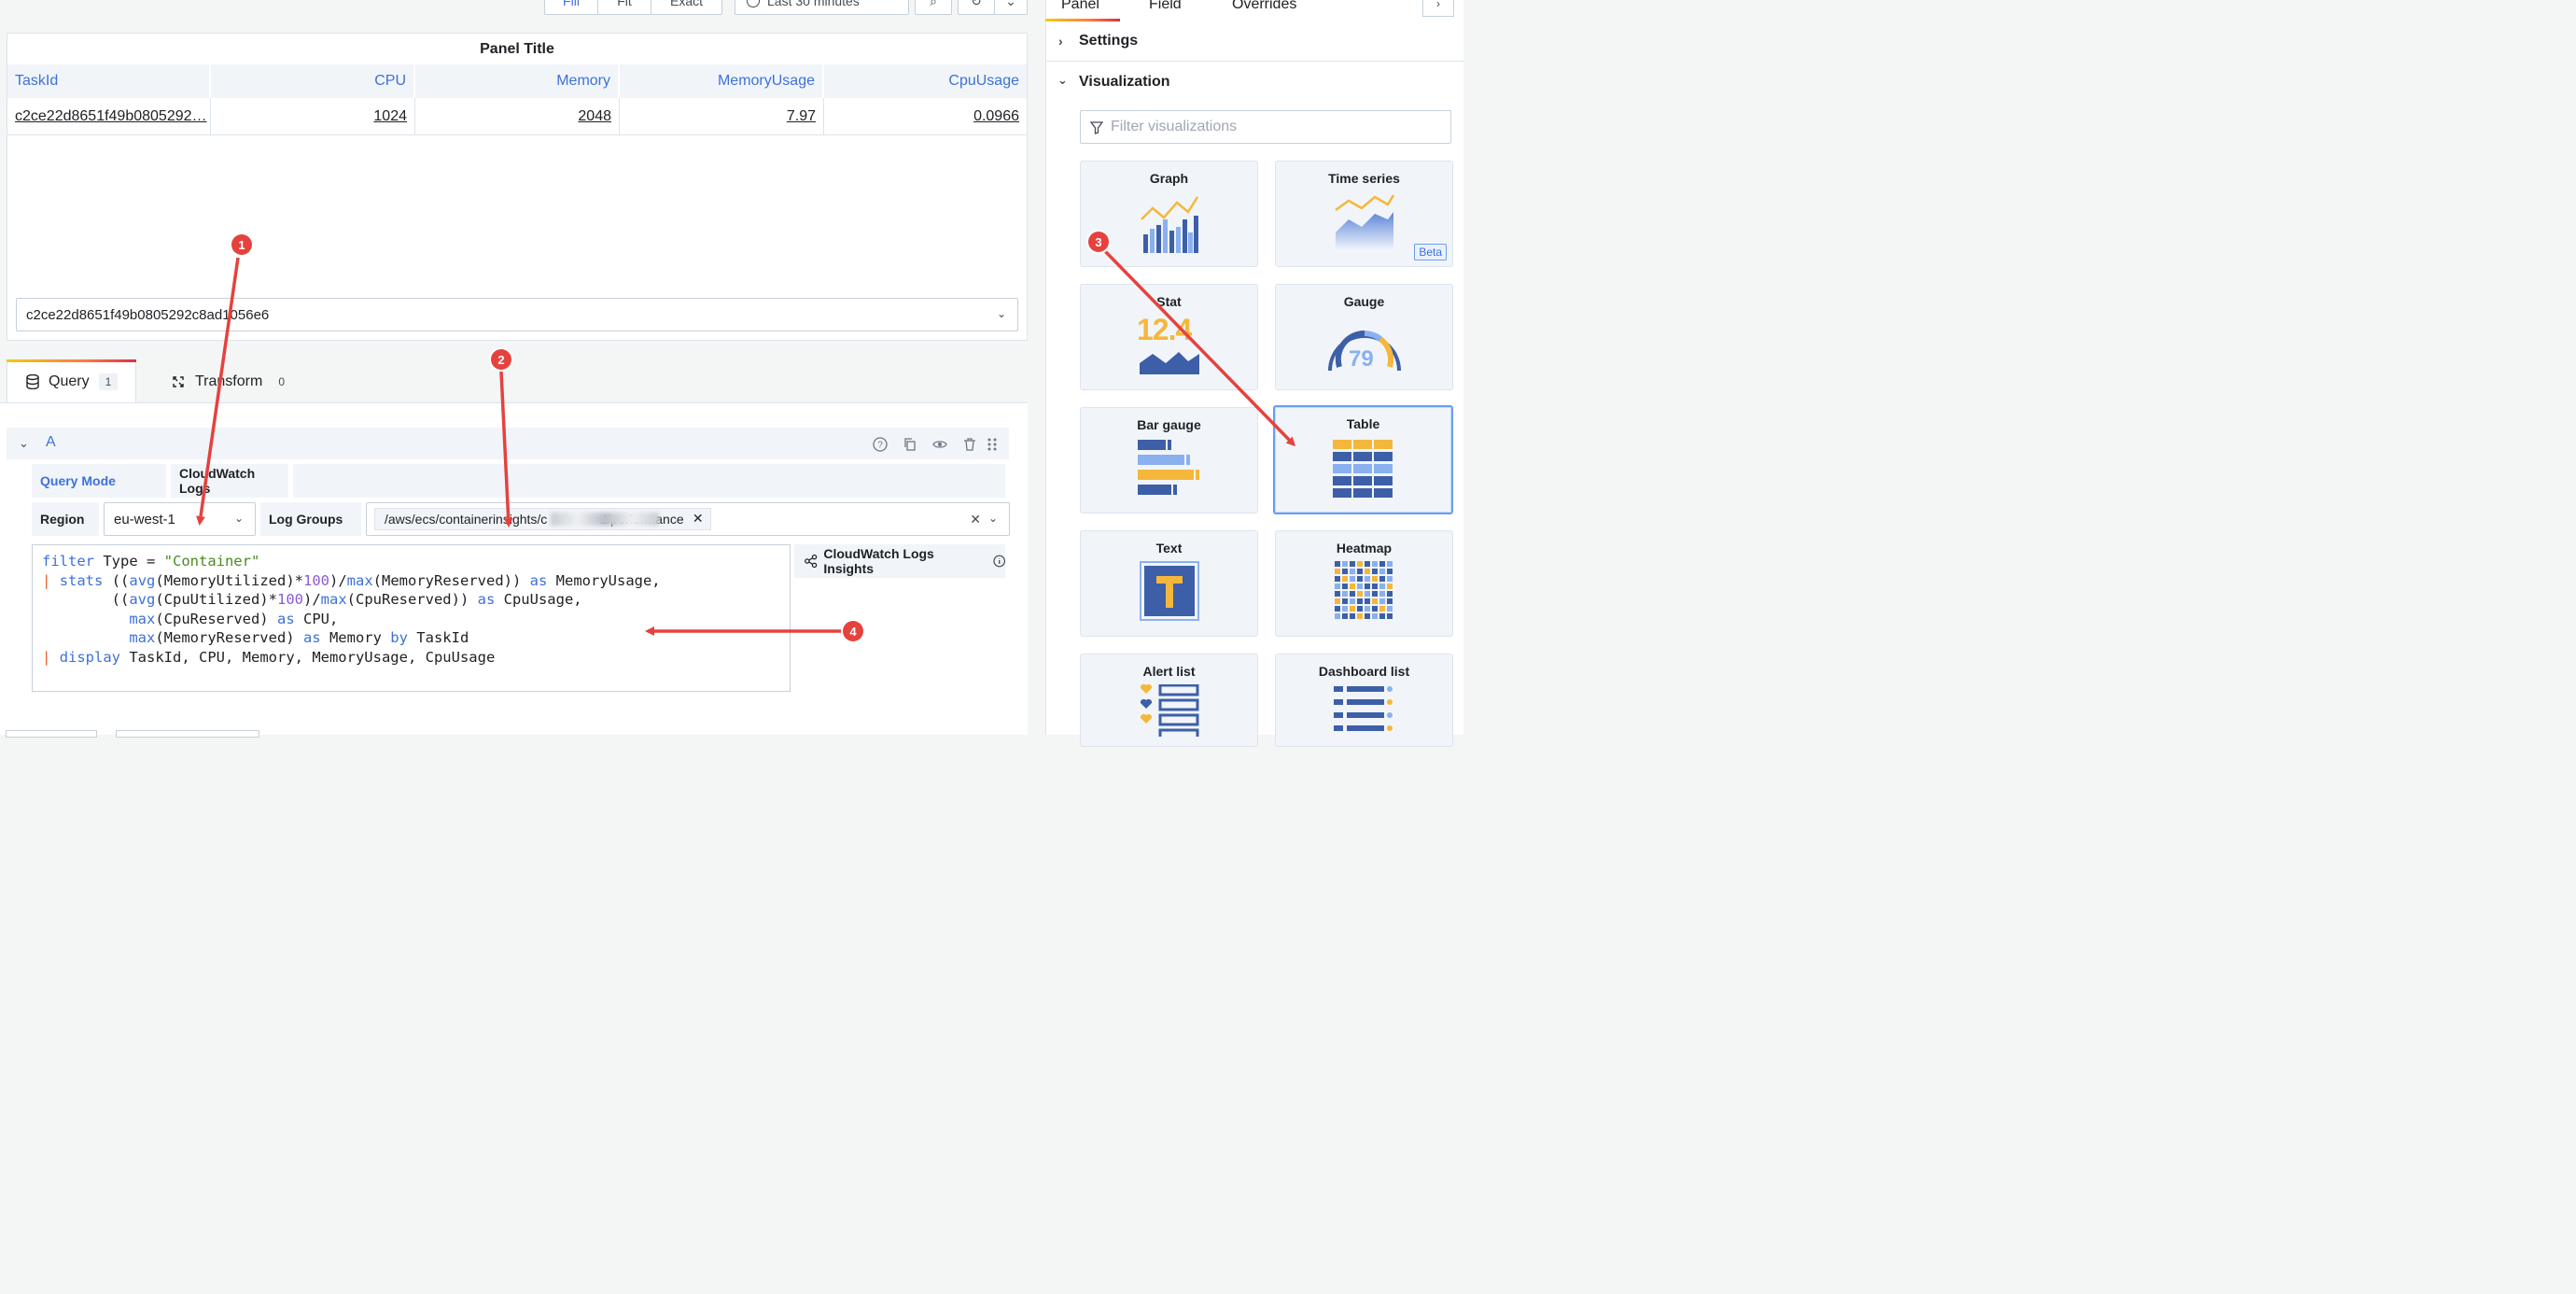  Describe the element at coordinates (1364, 700) in the screenshot. I see `viz-dashboard-list: Dashboard list` at that location.